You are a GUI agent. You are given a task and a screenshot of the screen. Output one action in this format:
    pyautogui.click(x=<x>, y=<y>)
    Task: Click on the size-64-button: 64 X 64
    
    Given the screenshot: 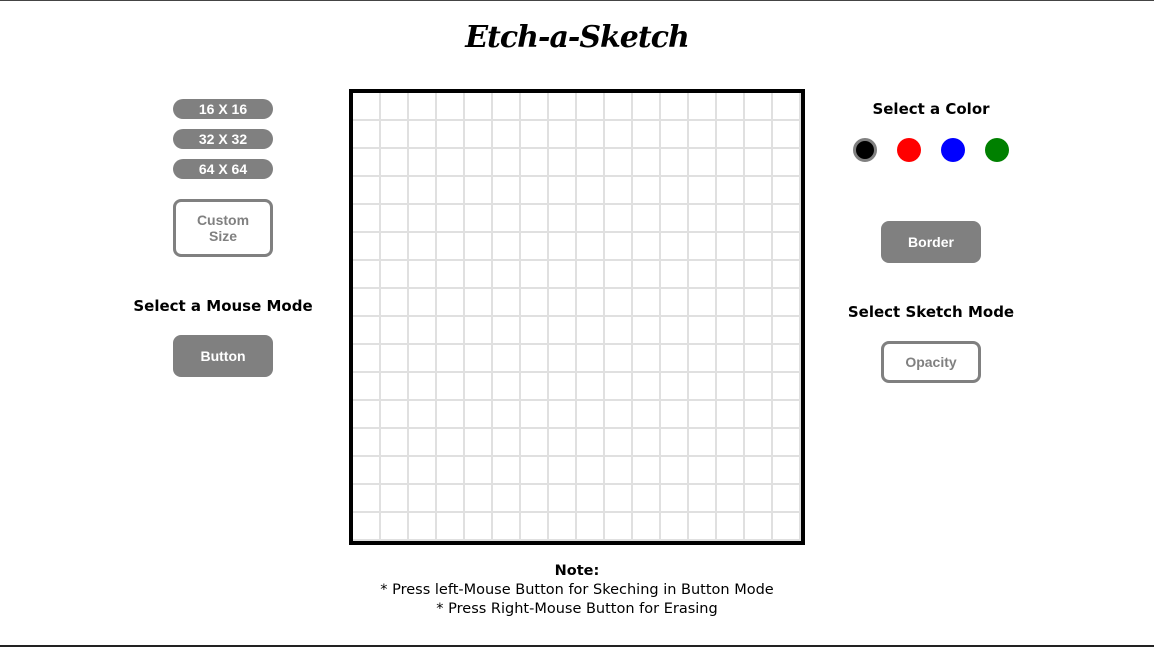 What is the action you would take?
    pyautogui.click(x=223, y=169)
    